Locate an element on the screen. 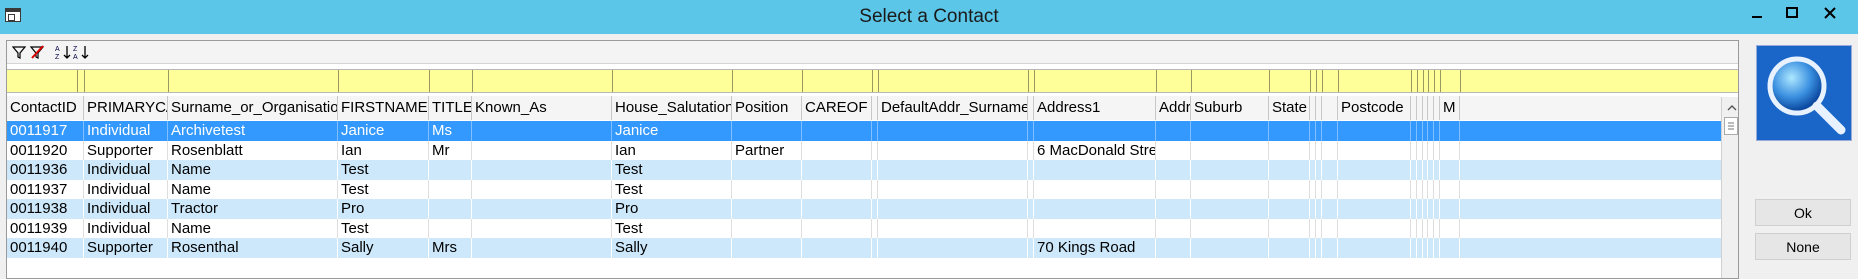  column-header: ContactID is located at coordinates (45, 108).